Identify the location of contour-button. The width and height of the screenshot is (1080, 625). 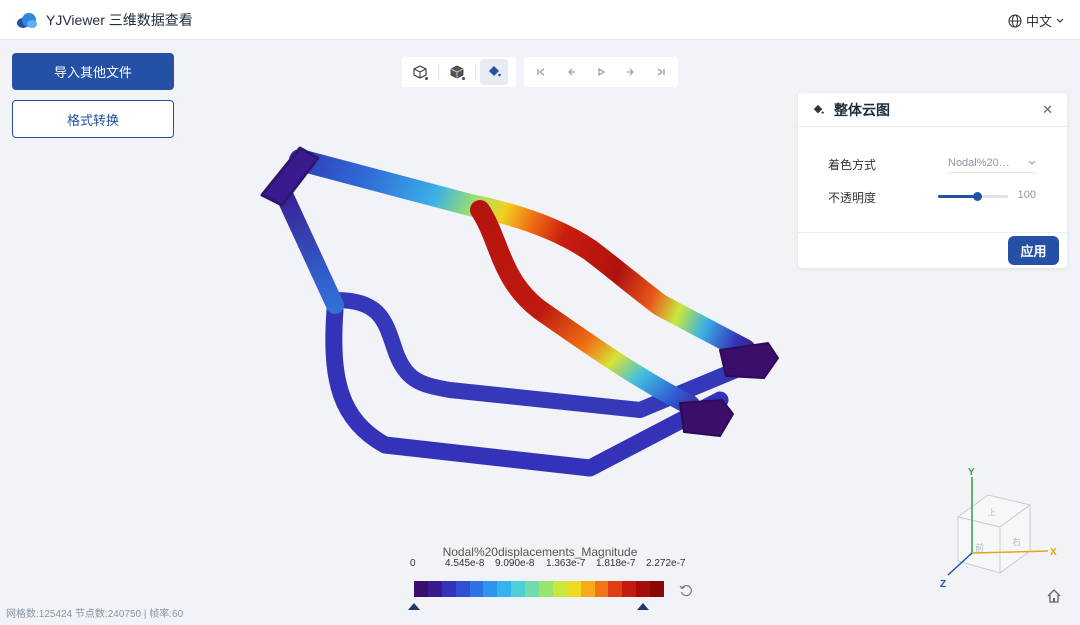
(494, 72).